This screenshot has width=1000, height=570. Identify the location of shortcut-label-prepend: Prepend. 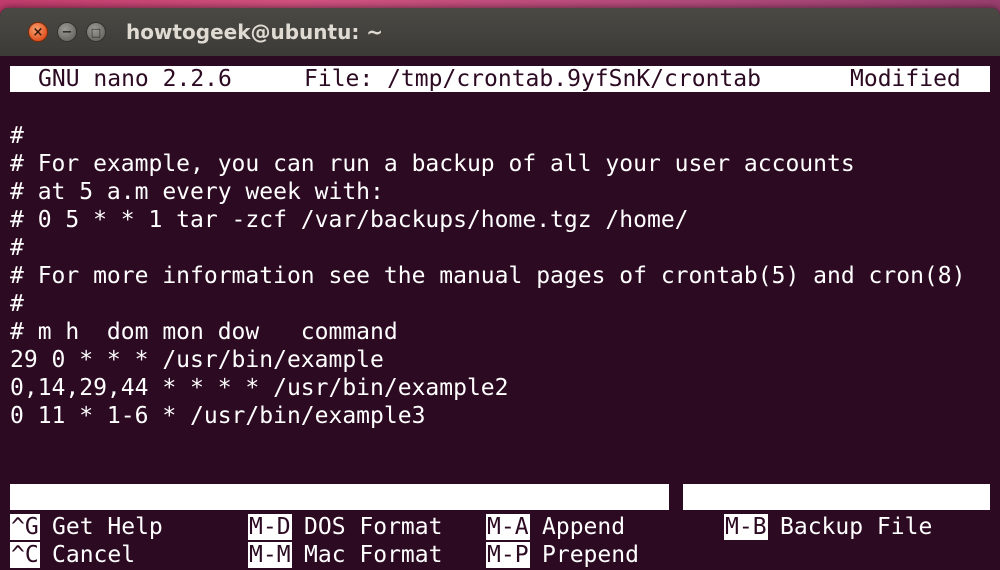
(590, 555).